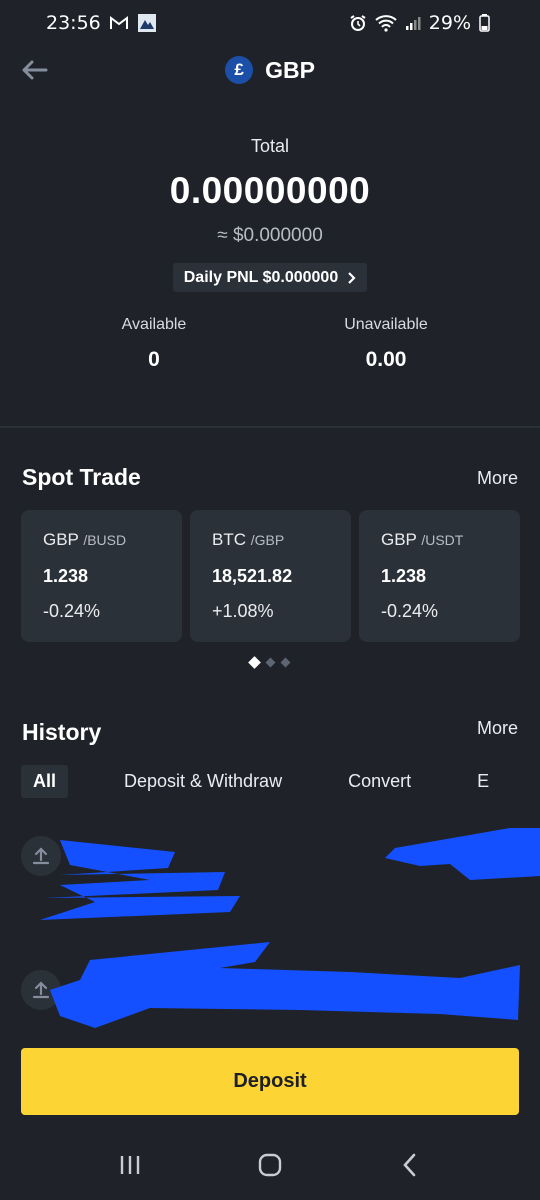 The image size is (540, 1200). What do you see at coordinates (386, 324) in the screenshot?
I see `unavailable-label: Unavailable` at bounding box center [386, 324].